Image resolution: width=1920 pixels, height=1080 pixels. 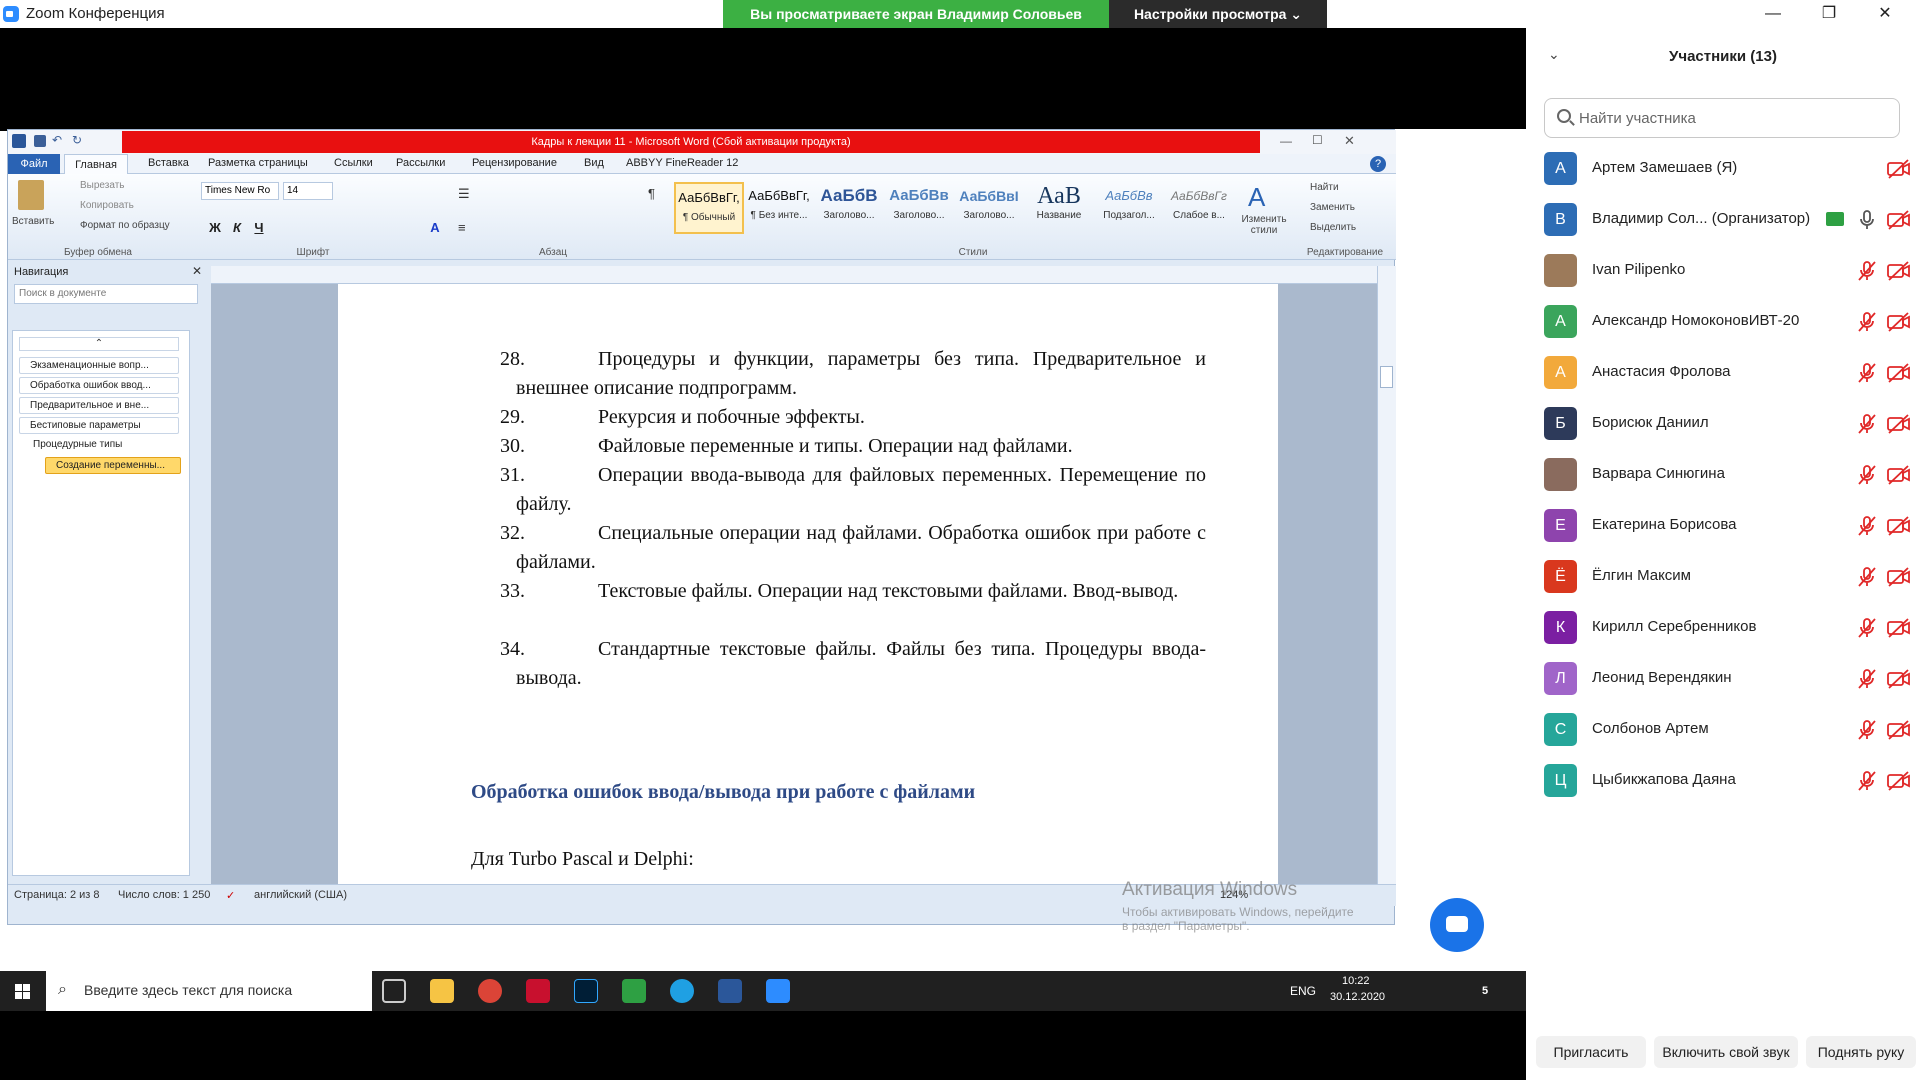 I want to click on select-button: Выделить, so click(x=1333, y=227).